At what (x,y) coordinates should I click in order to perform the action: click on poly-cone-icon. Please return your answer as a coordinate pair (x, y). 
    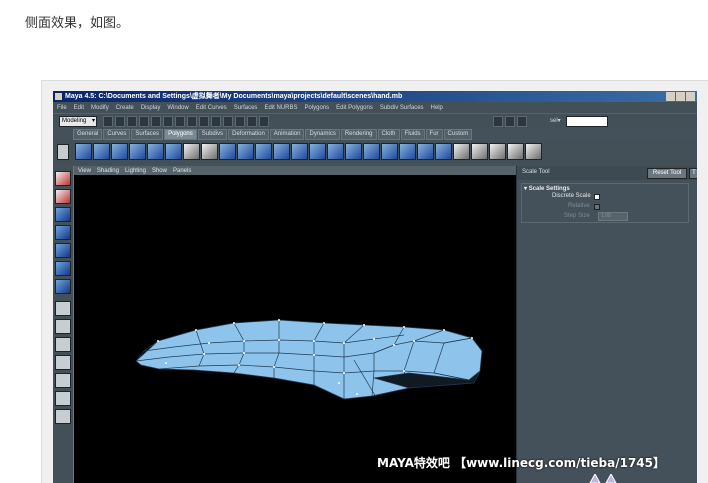
    Looking at the image, I should click on (137, 151).